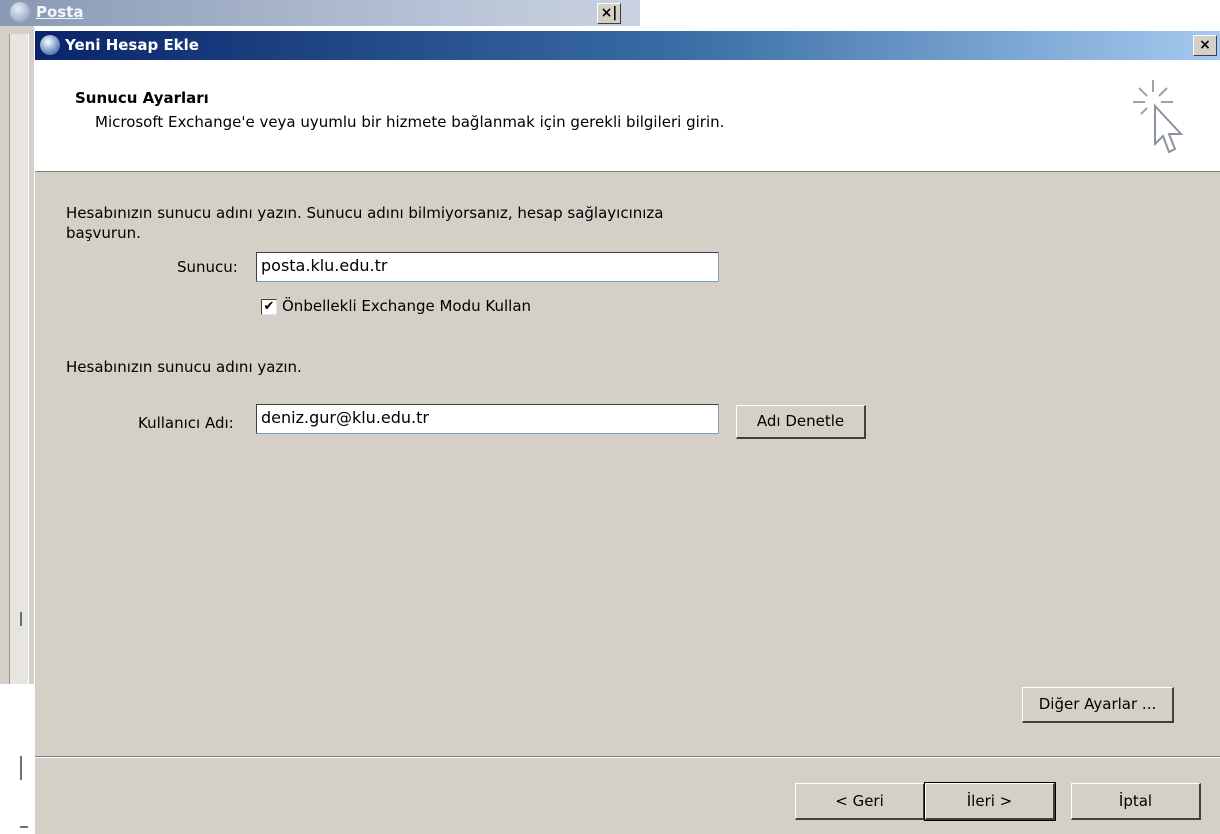 The height and width of the screenshot is (834, 1220). Describe the element at coordinates (186, 423) in the screenshot. I see `username-label: Kullanıcı Adı:` at that location.